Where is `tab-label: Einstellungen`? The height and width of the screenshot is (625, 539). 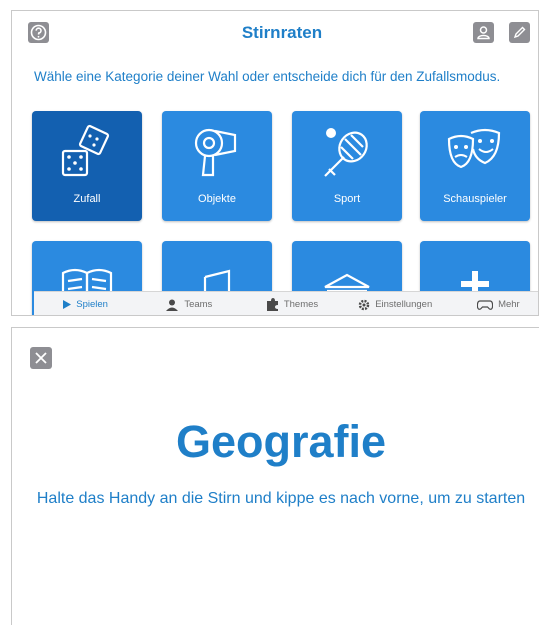
tab-label: Einstellungen is located at coordinates (404, 304).